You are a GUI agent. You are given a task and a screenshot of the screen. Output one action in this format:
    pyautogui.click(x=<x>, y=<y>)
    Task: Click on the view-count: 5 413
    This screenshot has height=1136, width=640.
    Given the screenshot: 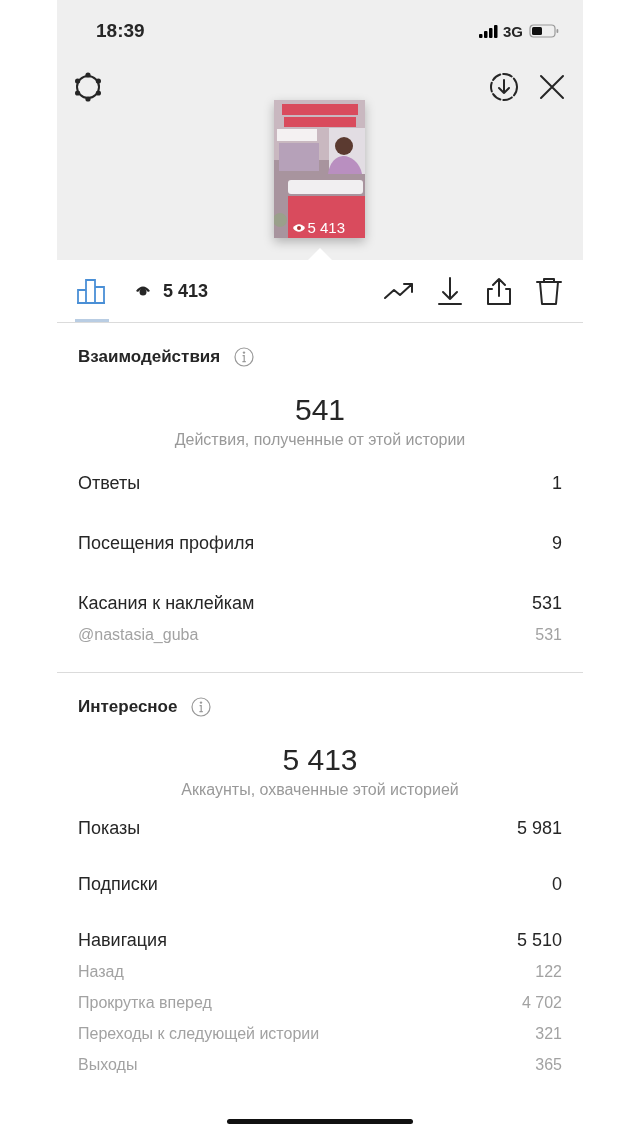 What is the action you would take?
    pyautogui.click(x=326, y=227)
    